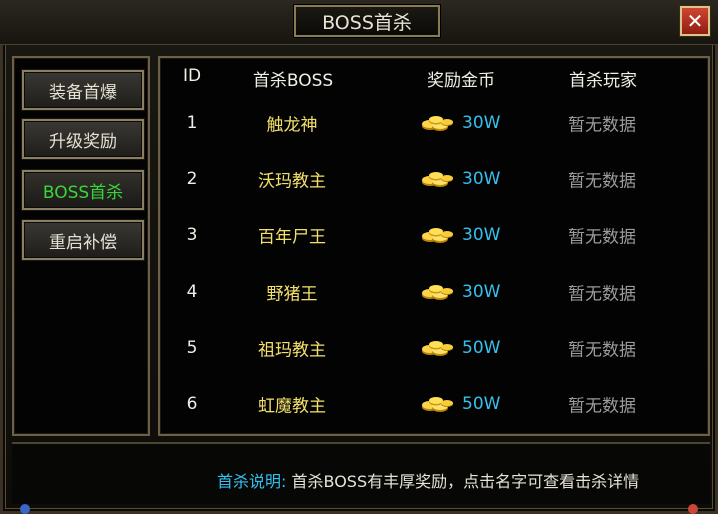 This screenshot has width=718, height=514. Describe the element at coordinates (603, 81) in the screenshot. I see `column-header-player: 首杀玩家` at that location.